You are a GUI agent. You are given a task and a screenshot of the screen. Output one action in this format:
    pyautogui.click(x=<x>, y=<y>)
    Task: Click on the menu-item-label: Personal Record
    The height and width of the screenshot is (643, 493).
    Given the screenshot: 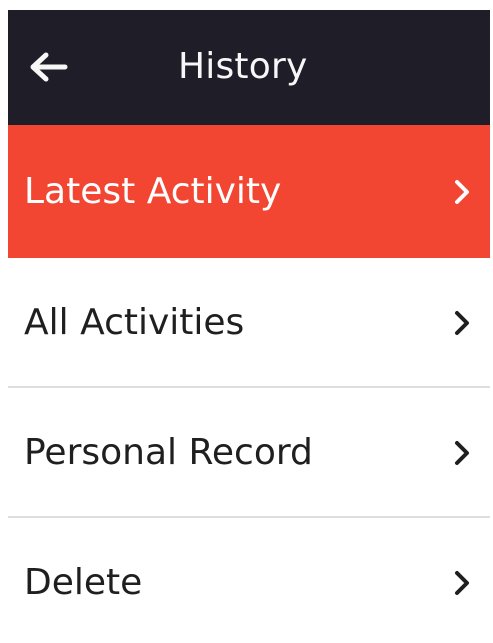 What is the action you would take?
    pyautogui.click(x=168, y=452)
    